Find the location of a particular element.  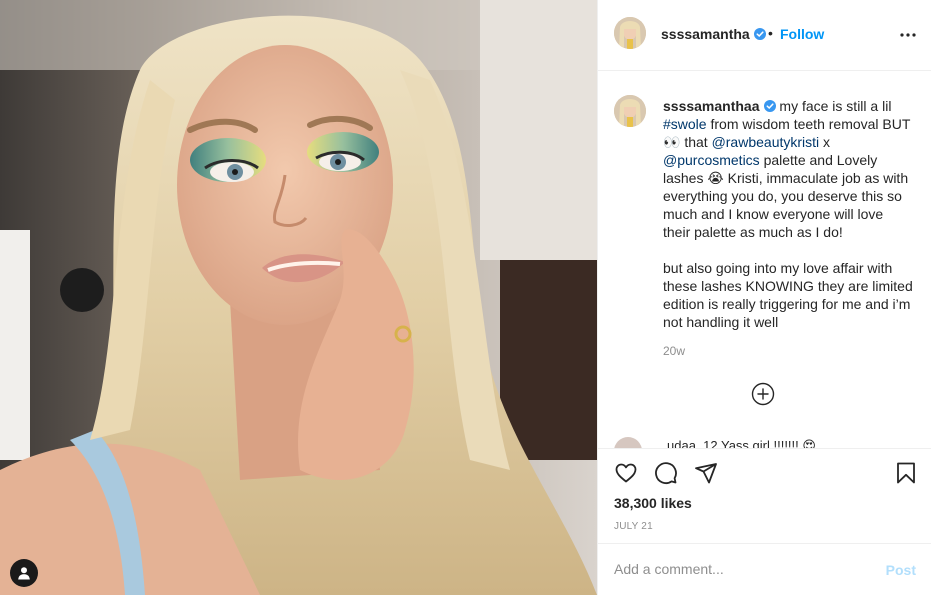

post-date: JULY 21 is located at coordinates (633, 526).